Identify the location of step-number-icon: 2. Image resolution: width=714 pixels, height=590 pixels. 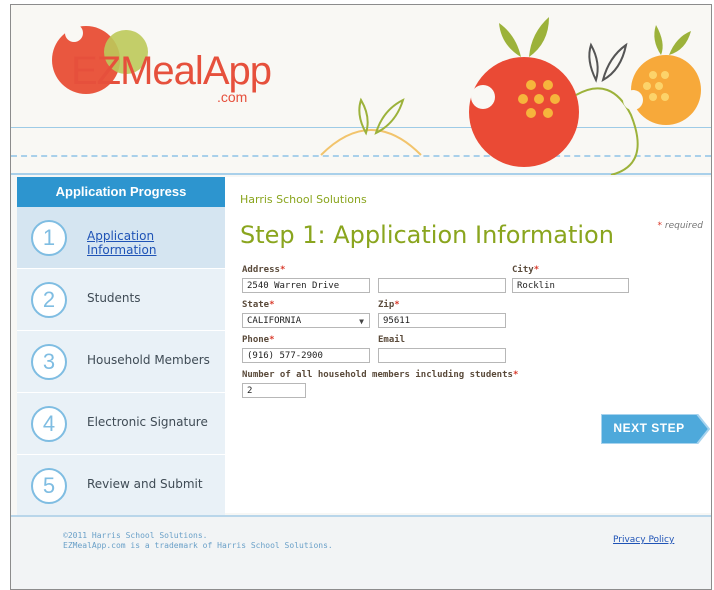
(49, 300).